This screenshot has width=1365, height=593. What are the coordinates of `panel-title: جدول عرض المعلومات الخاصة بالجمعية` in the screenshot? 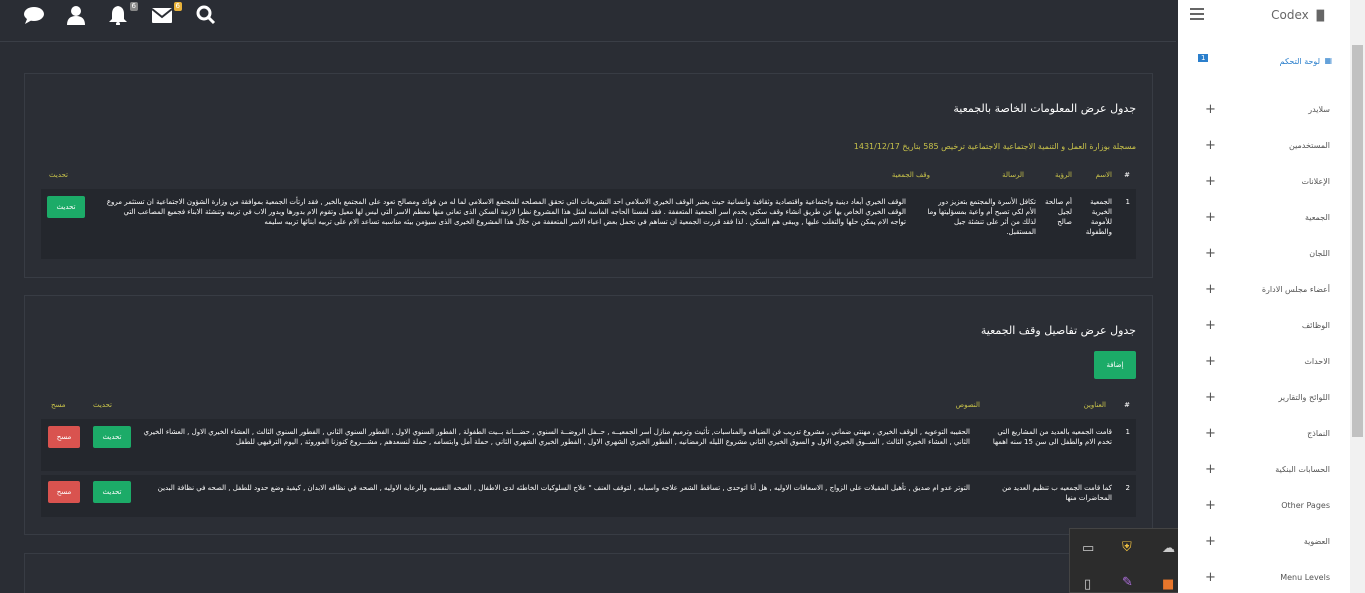 It's located at (1044, 108).